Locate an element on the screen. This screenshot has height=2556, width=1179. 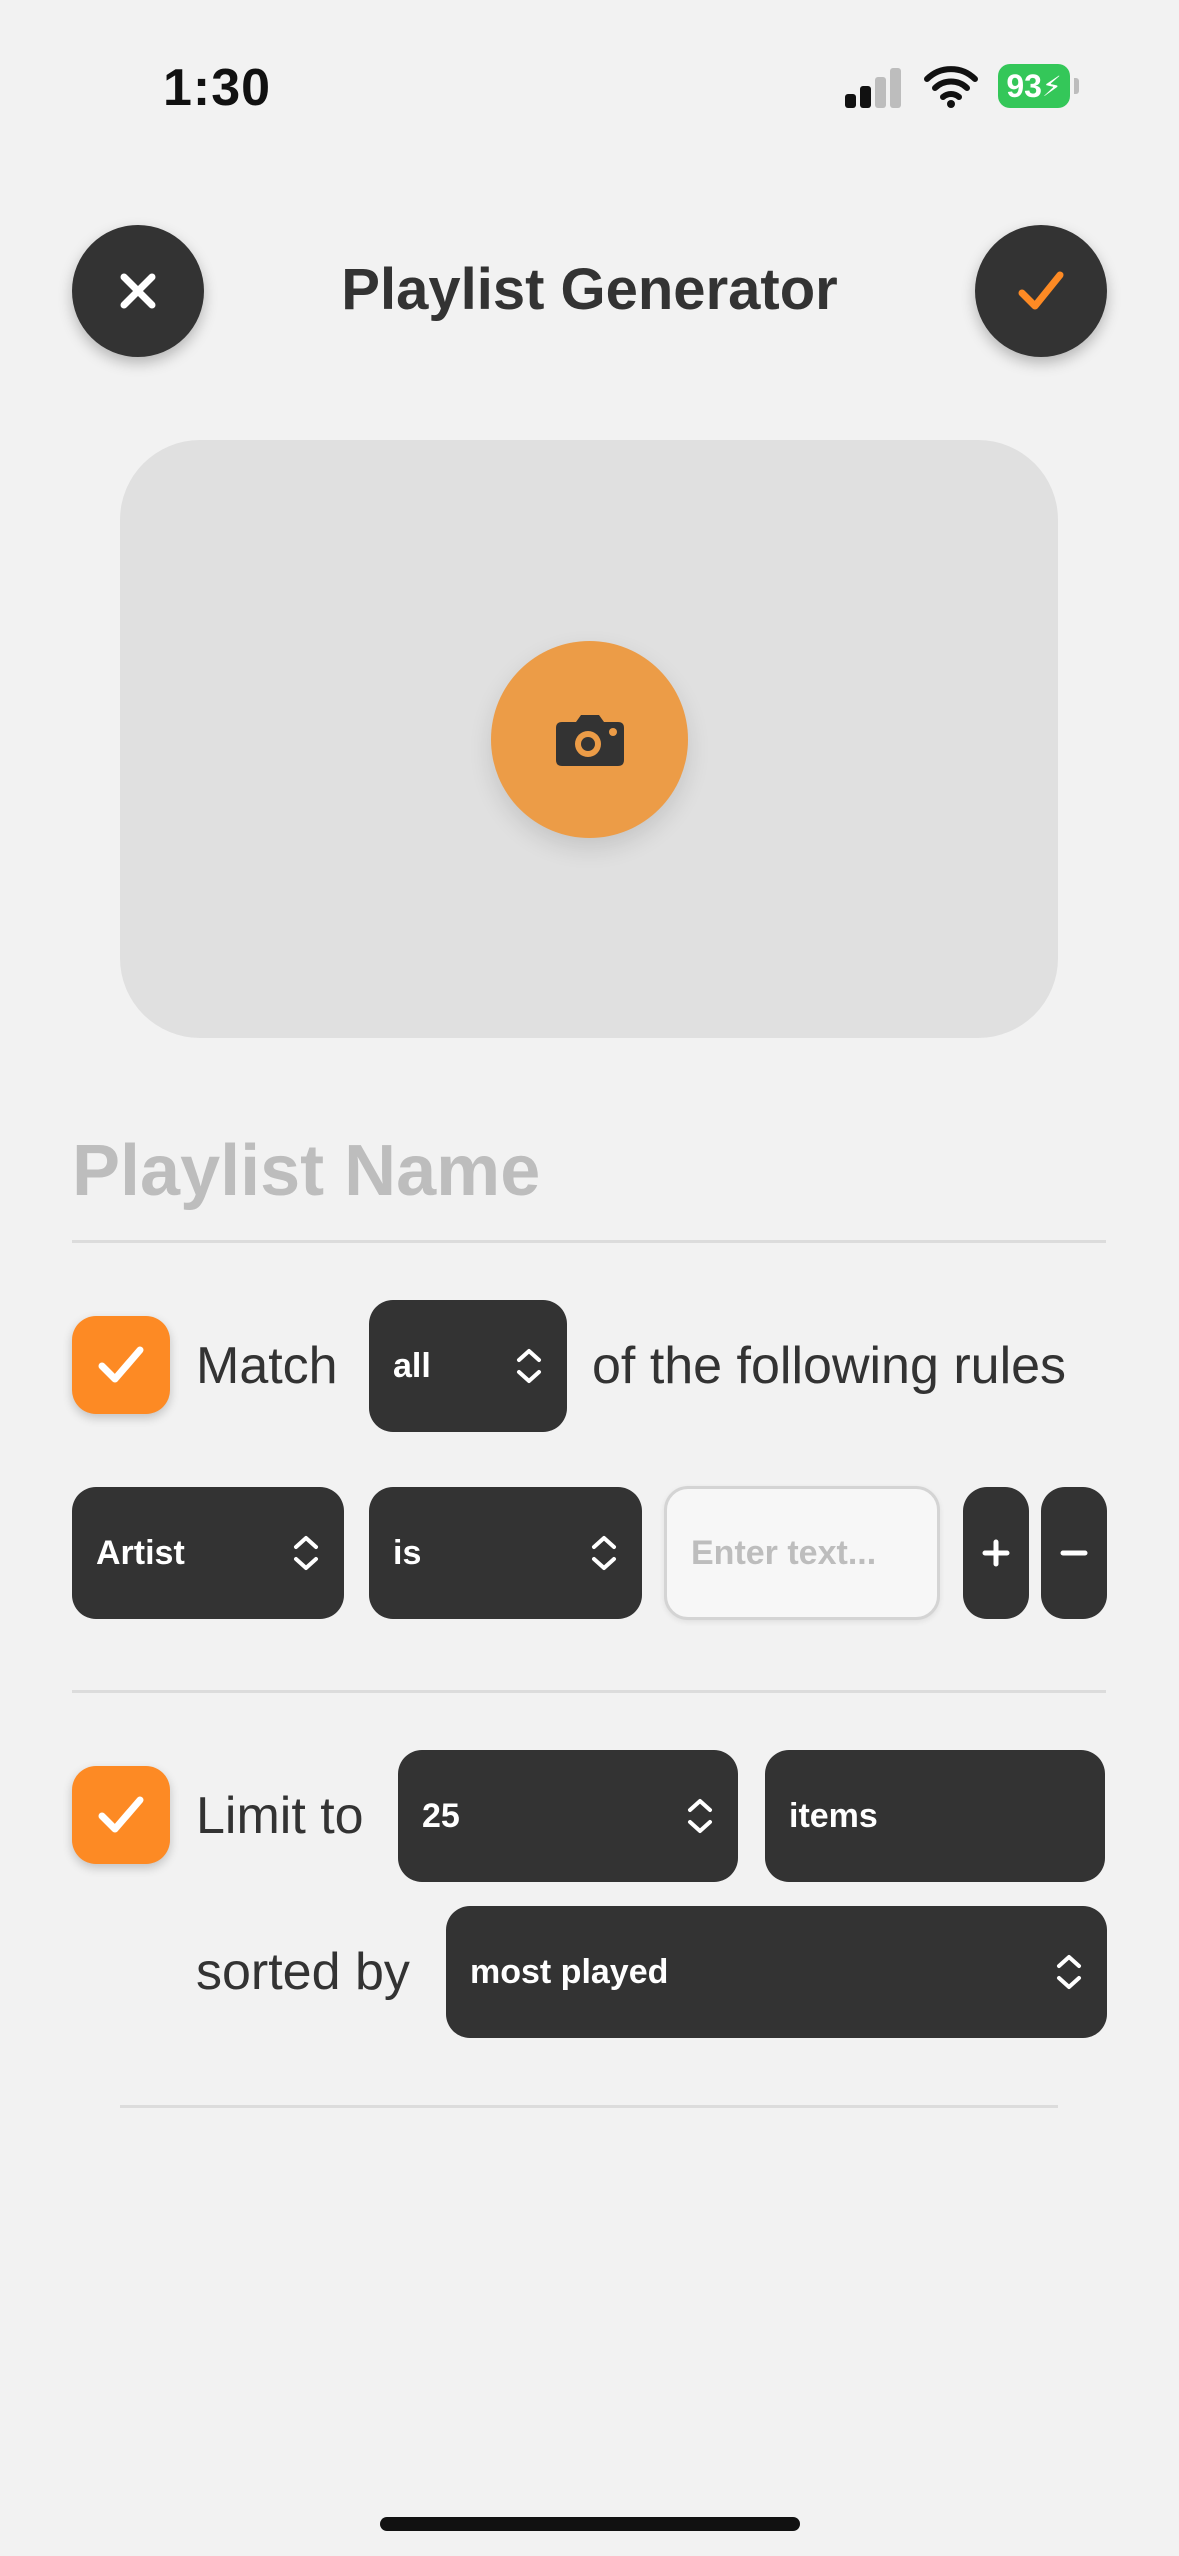
rules-divider is located at coordinates (589, 1691).